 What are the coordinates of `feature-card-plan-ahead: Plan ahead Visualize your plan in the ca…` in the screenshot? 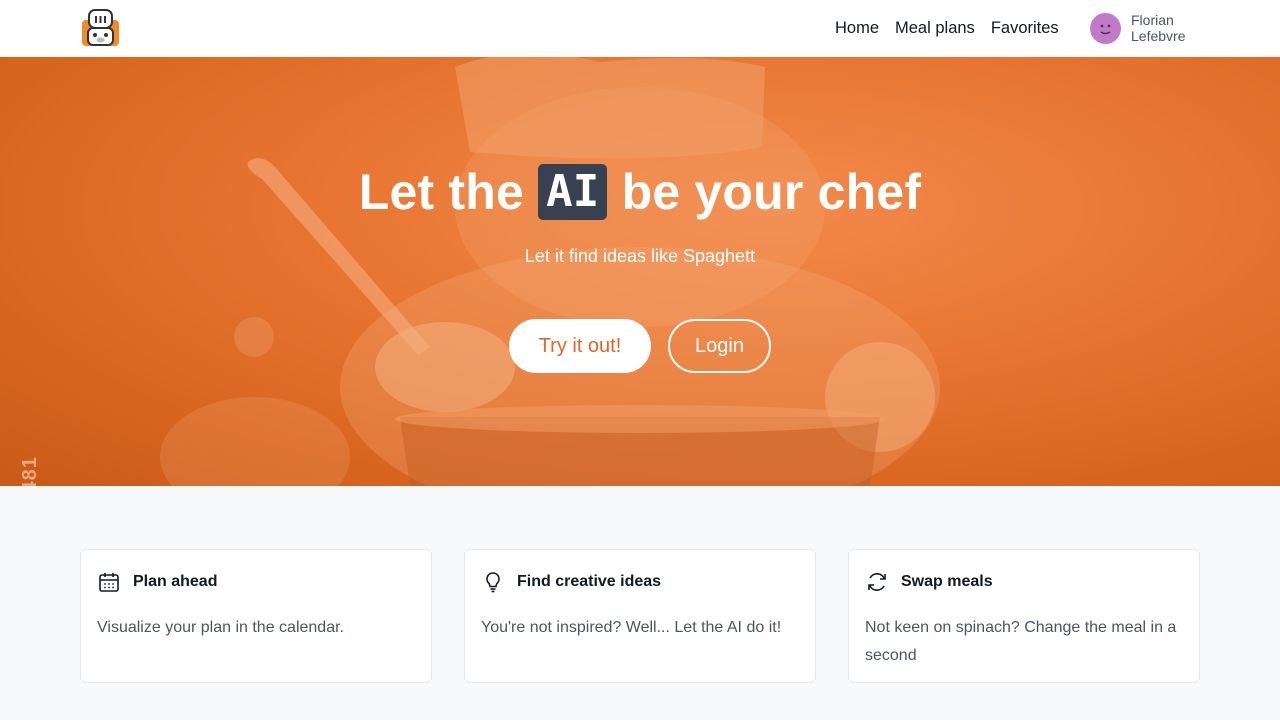 It's located at (256, 616).